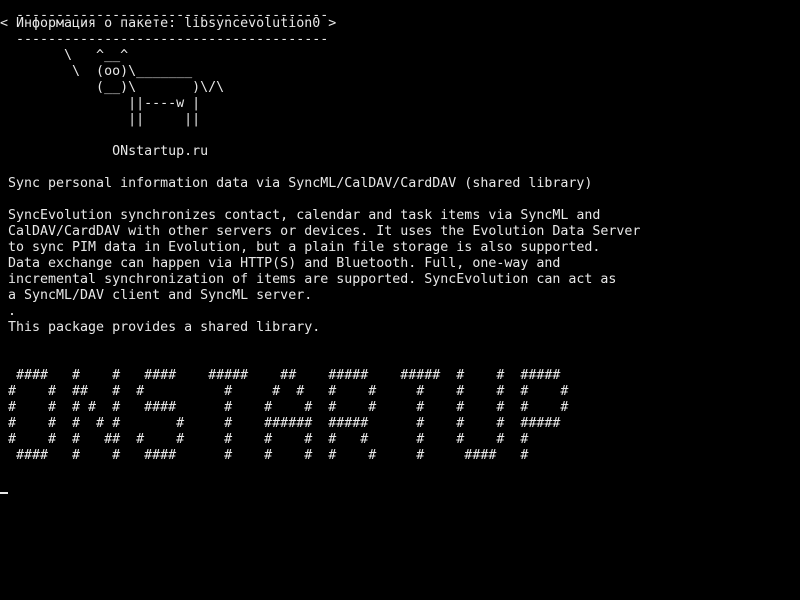 The image size is (800, 600). What do you see at coordinates (68, 55) in the screenshot?
I see `cow-ascii-line: \ ^__^` at bounding box center [68, 55].